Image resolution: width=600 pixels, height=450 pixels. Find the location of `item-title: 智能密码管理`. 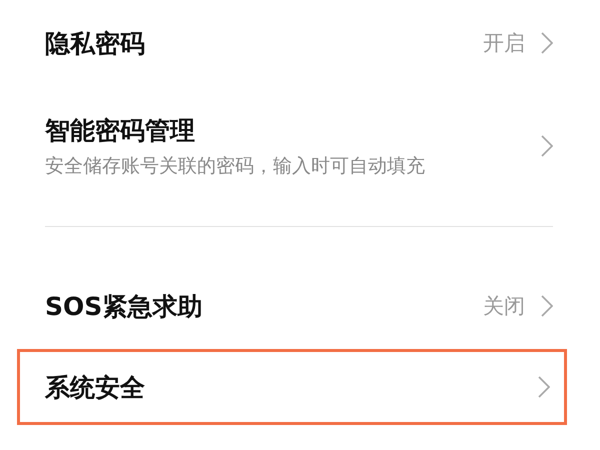

item-title: 智能密码管理 is located at coordinates (120, 130).